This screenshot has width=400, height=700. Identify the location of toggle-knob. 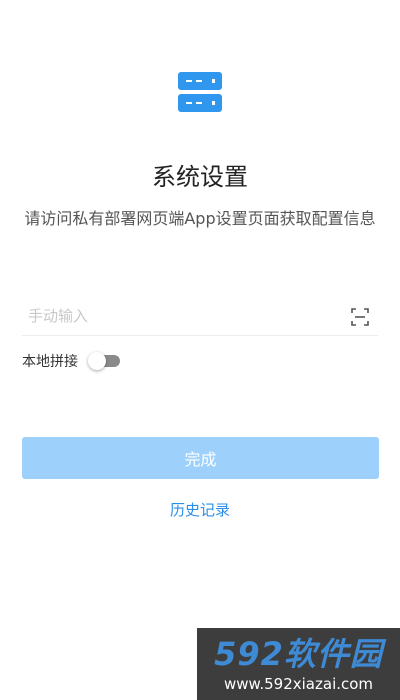
(97, 361).